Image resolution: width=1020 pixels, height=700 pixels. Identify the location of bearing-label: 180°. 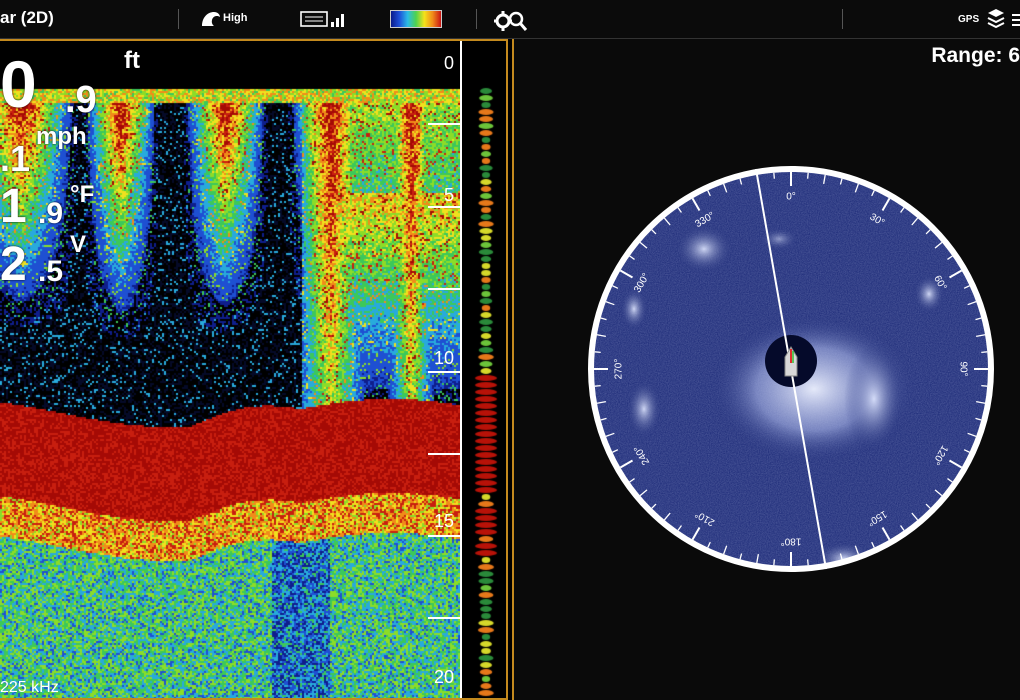
(791, 540).